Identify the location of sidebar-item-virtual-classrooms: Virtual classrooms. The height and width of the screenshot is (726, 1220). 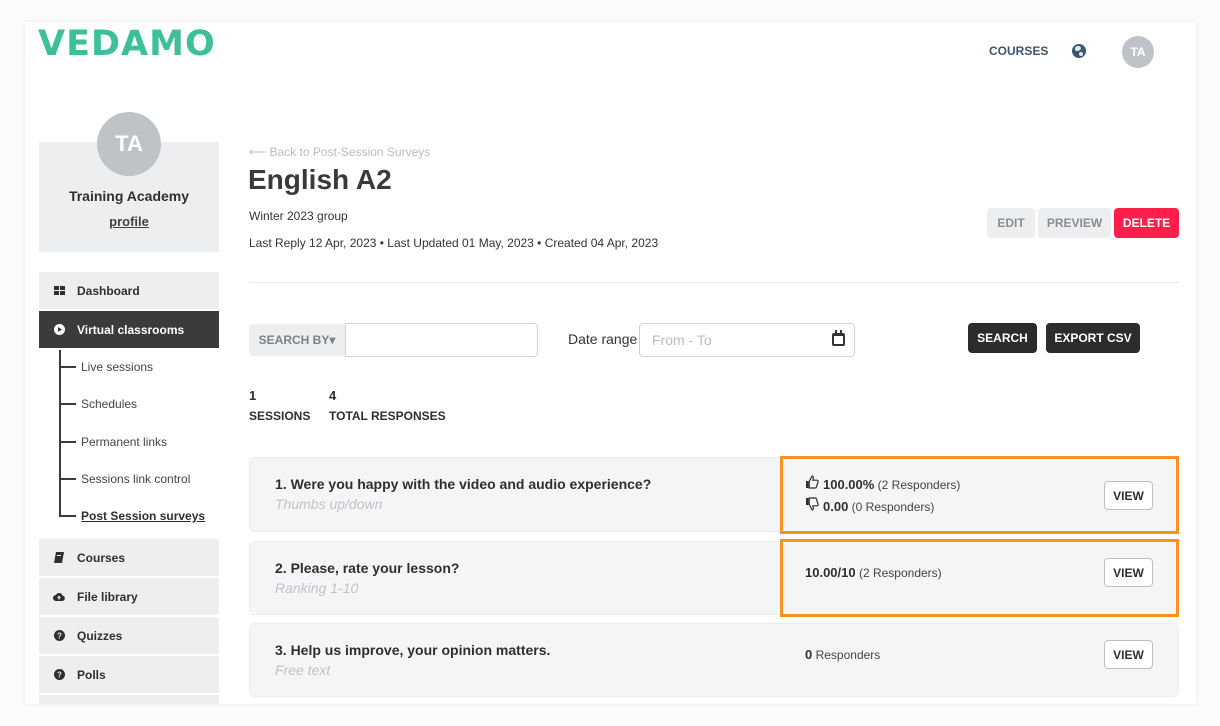
(129, 329).